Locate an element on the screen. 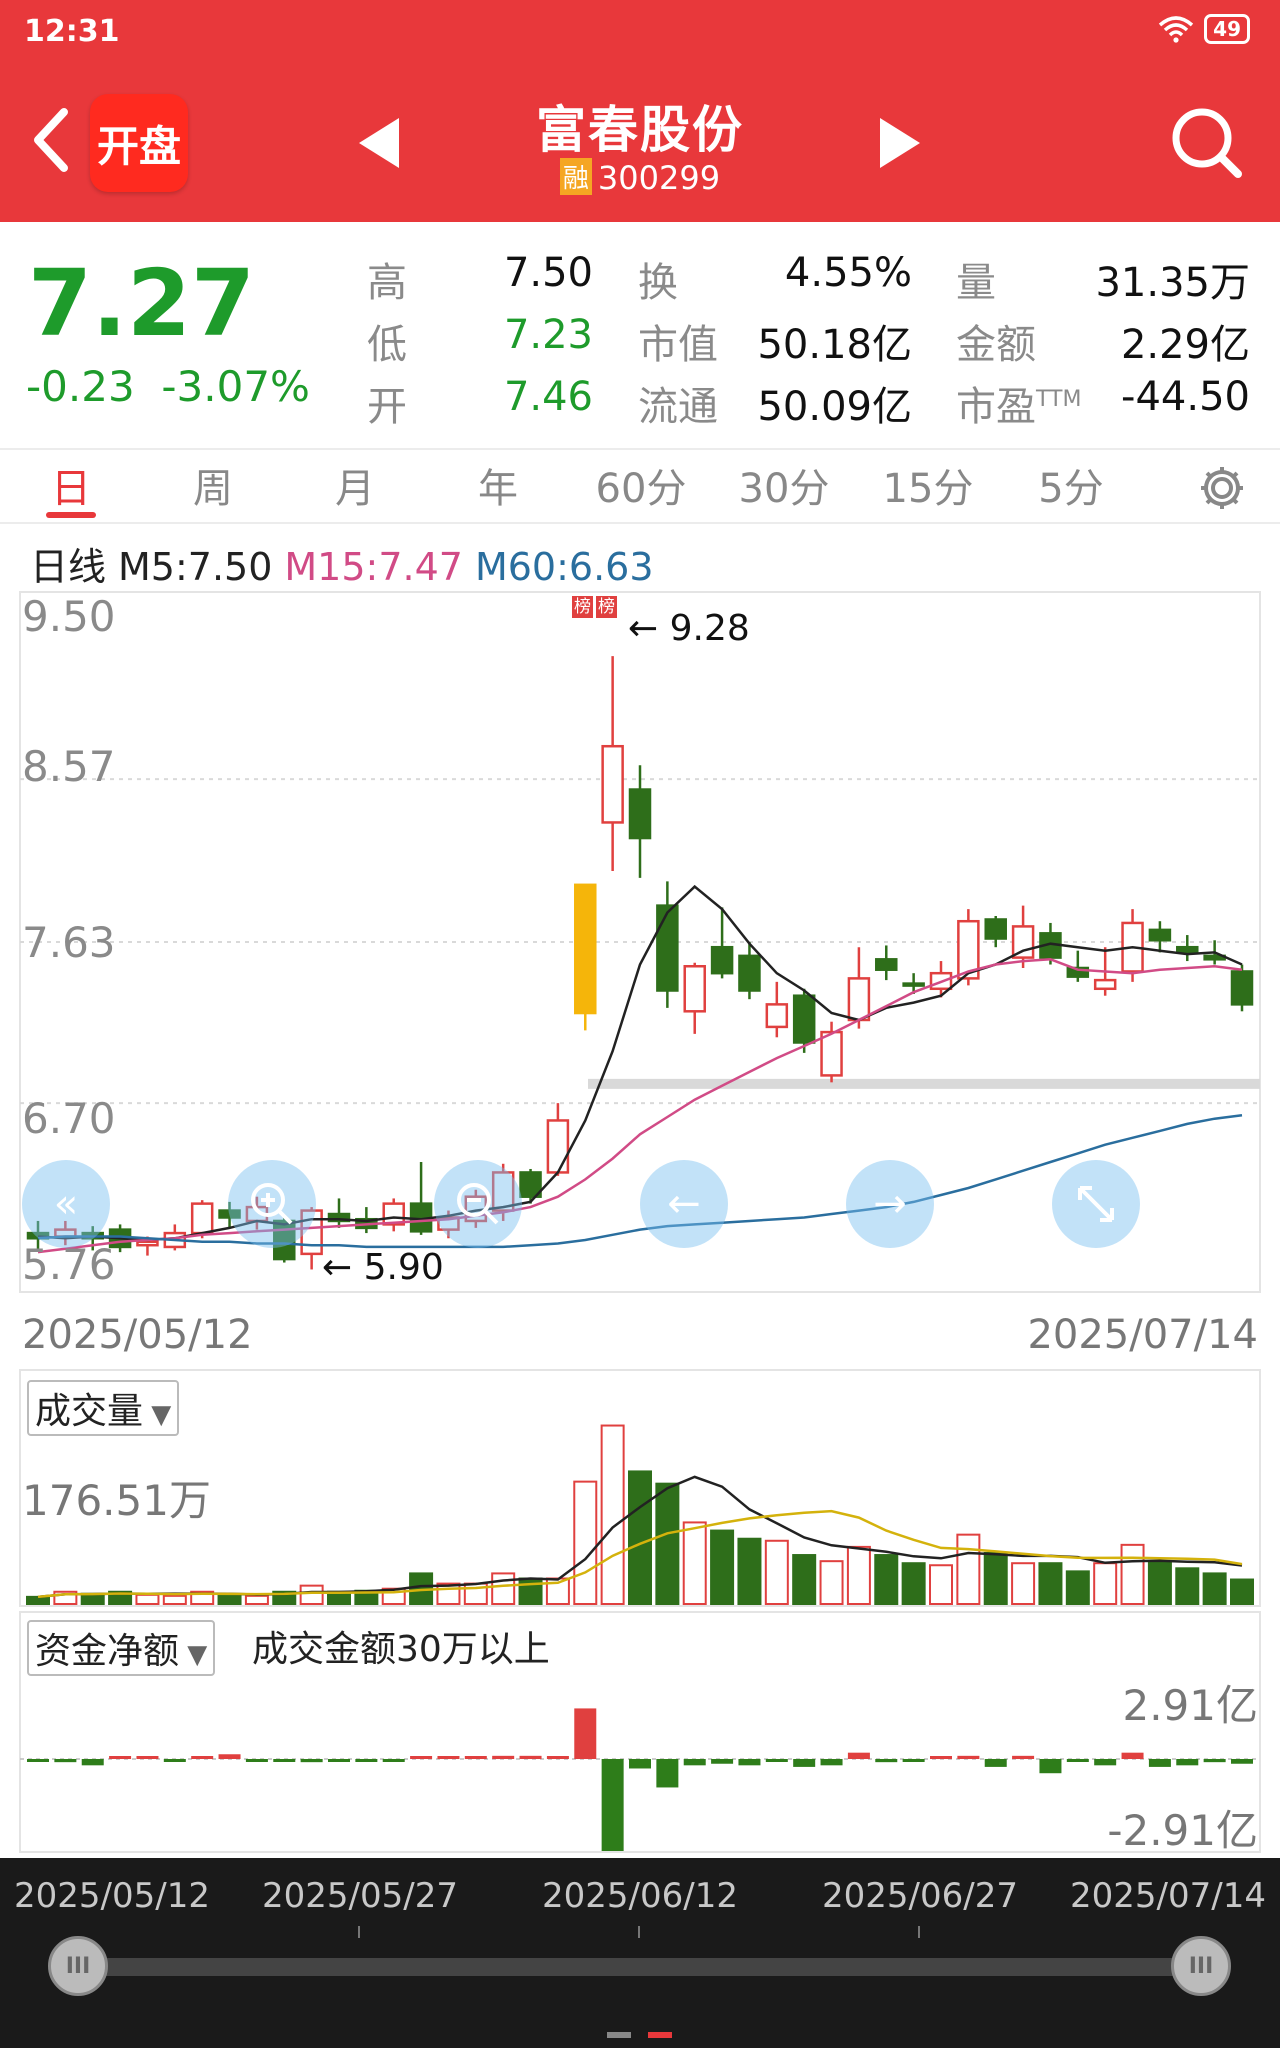 Image resolution: width=1280 pixels, height=2048 pixels. dragon-tiger-badges: 榜榜 is located at coordinates (594, 607).